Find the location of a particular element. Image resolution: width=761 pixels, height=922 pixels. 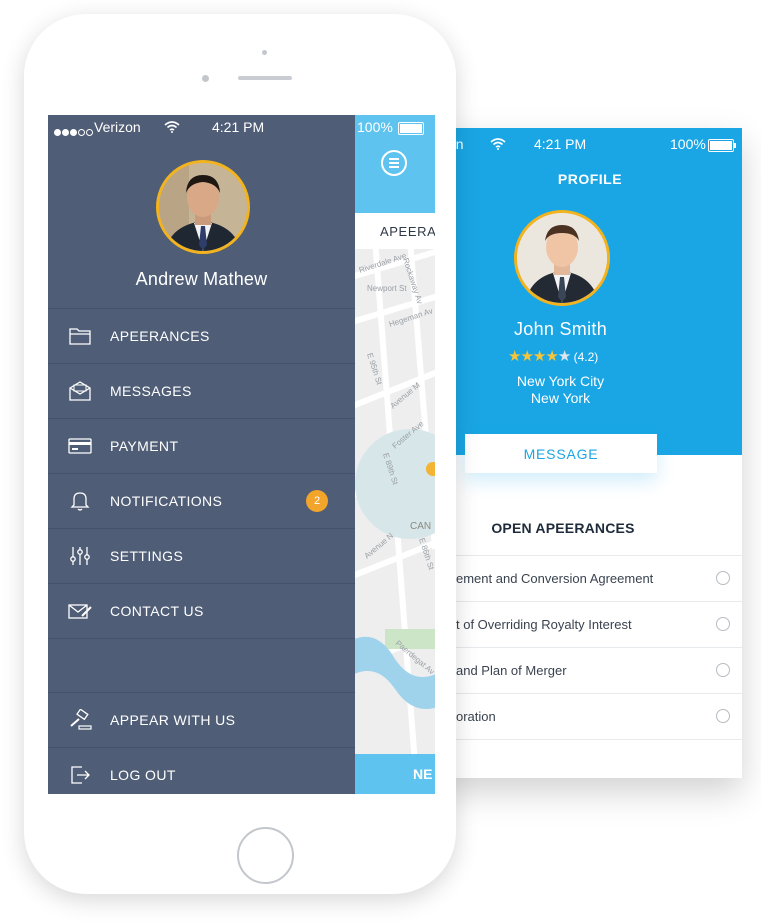

tab-label: APEERA is located at coordinates (407, 231).